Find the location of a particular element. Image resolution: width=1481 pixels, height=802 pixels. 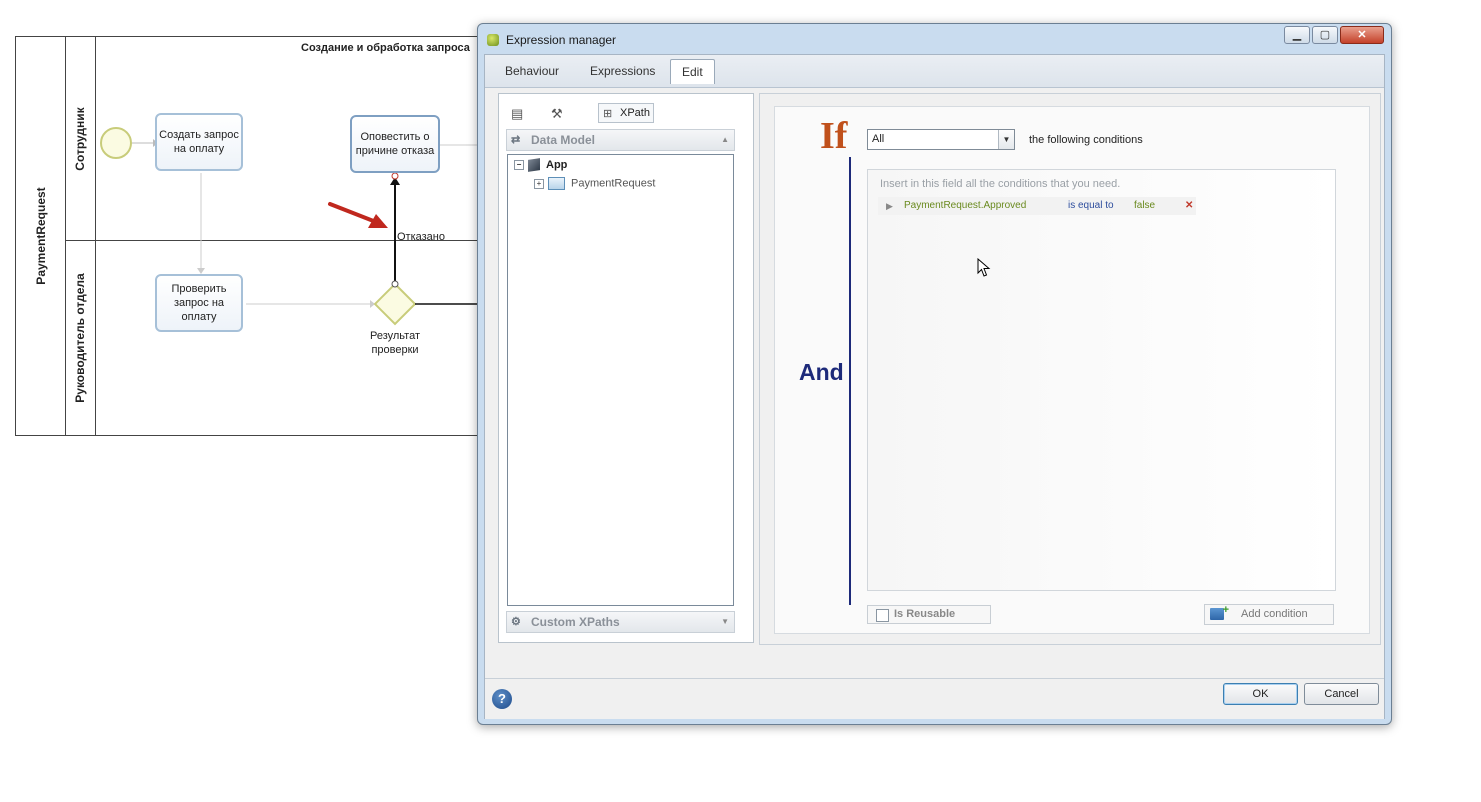

is-reusable-checkbox: Is Reusable is located at coordinates (929, 614).